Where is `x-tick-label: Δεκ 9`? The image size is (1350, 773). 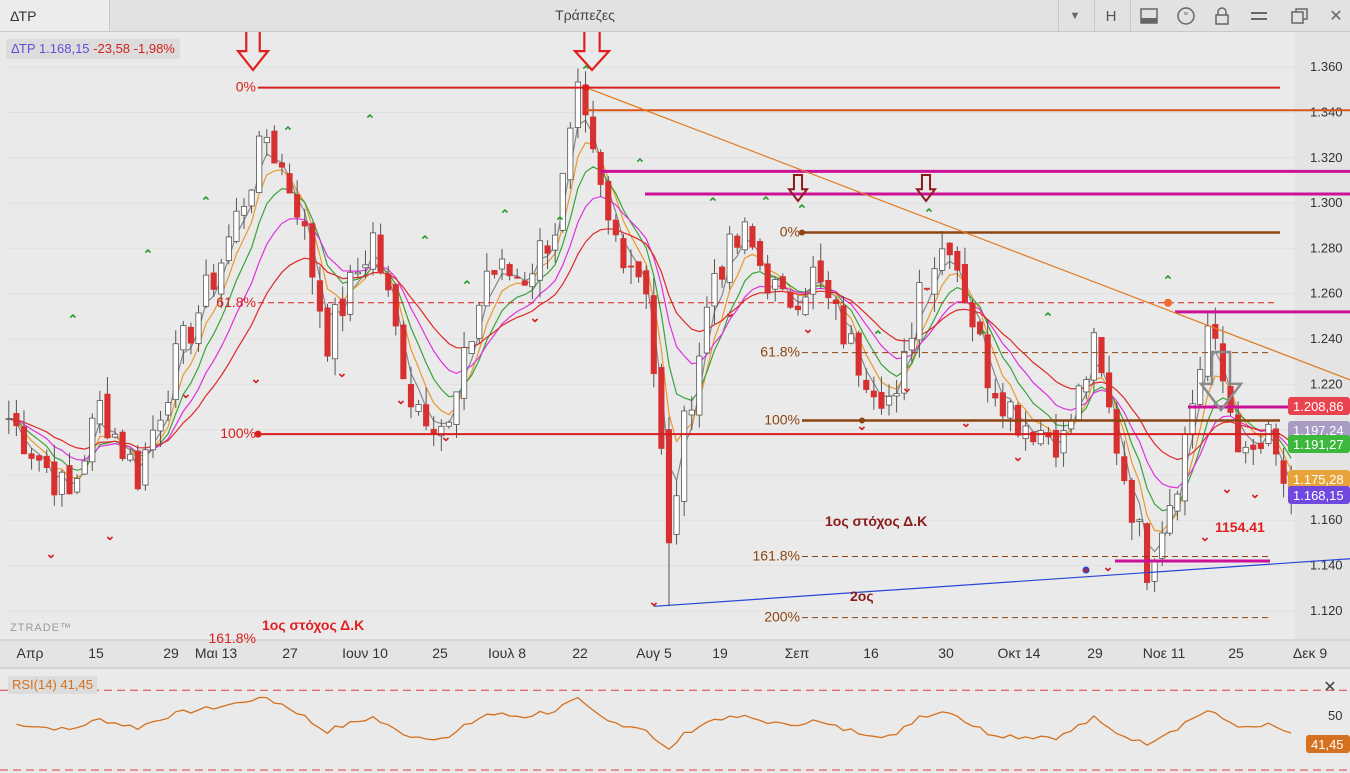
x-tick-label: Δεκ 9 is located at coordinates (1310, 653).